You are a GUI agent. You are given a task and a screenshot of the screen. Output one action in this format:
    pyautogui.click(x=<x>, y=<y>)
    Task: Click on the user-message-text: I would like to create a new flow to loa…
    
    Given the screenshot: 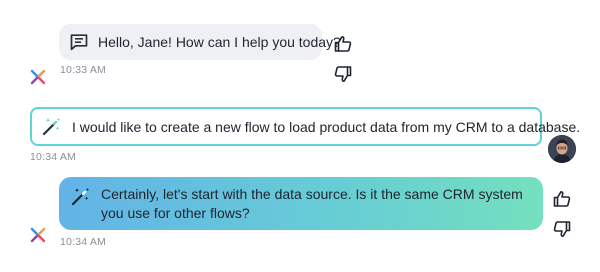 What is the action you would take?
    pyautogui.click(x=326, y=126)
    